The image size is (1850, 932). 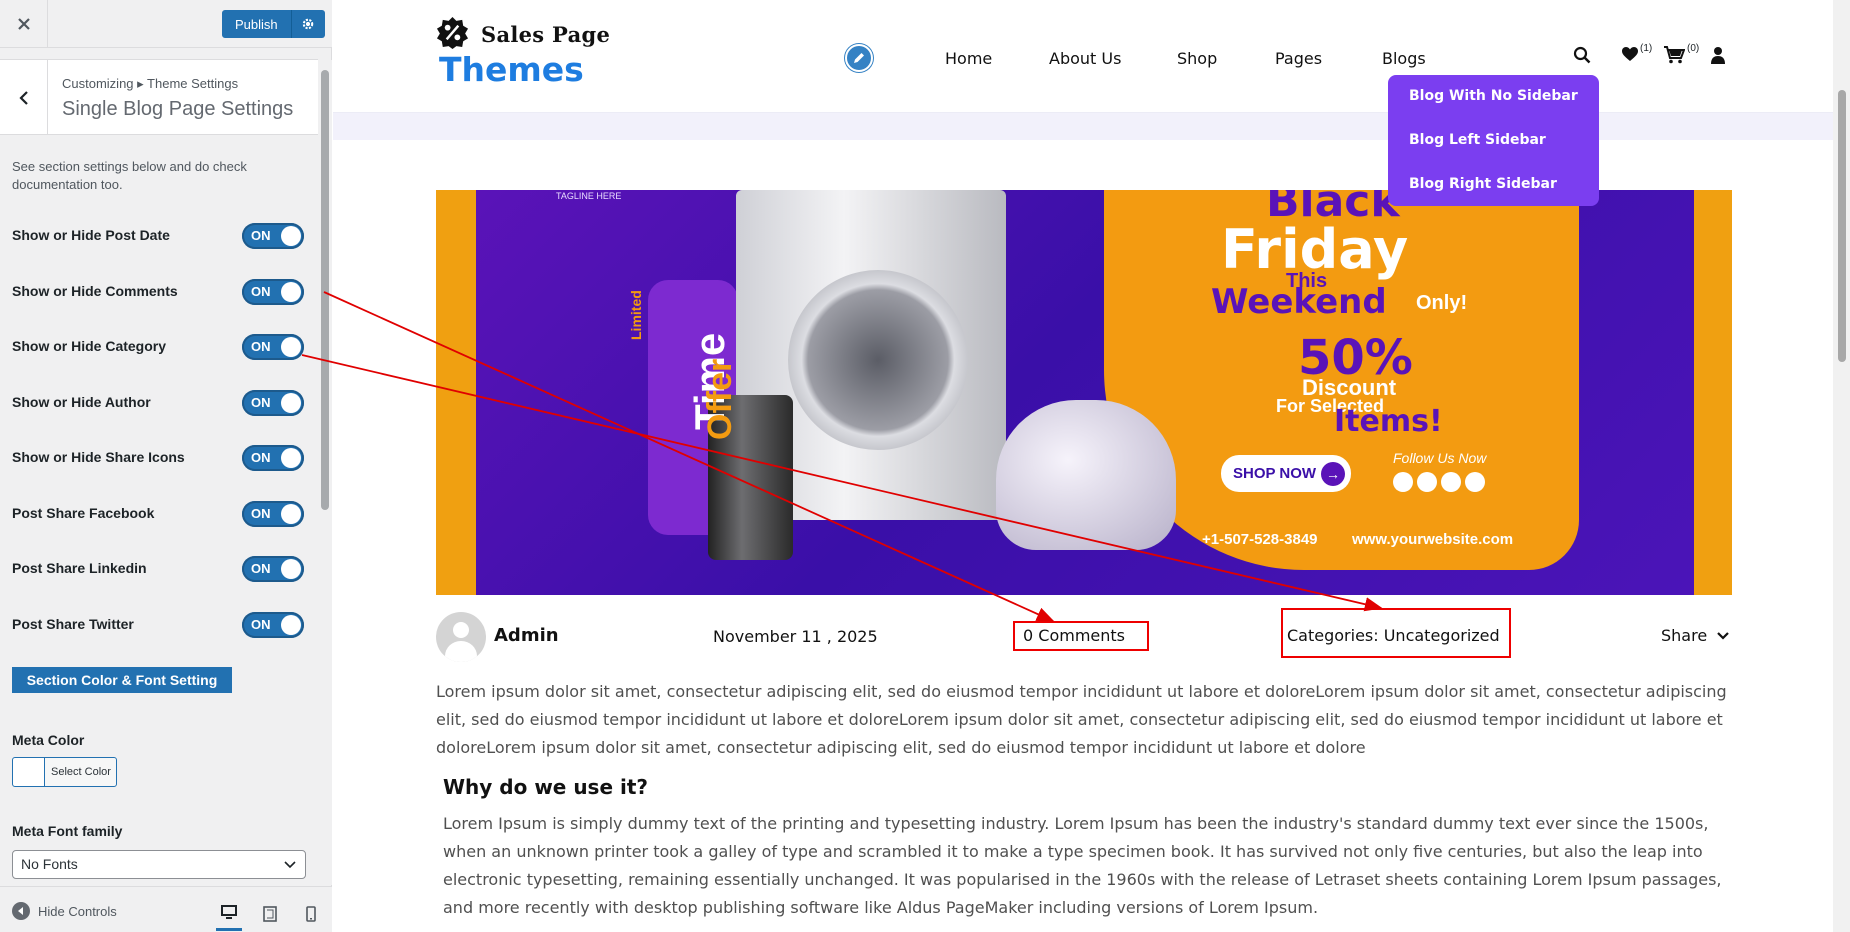 I want to click on customizer-header: Publish, so click(x=166, y=24).